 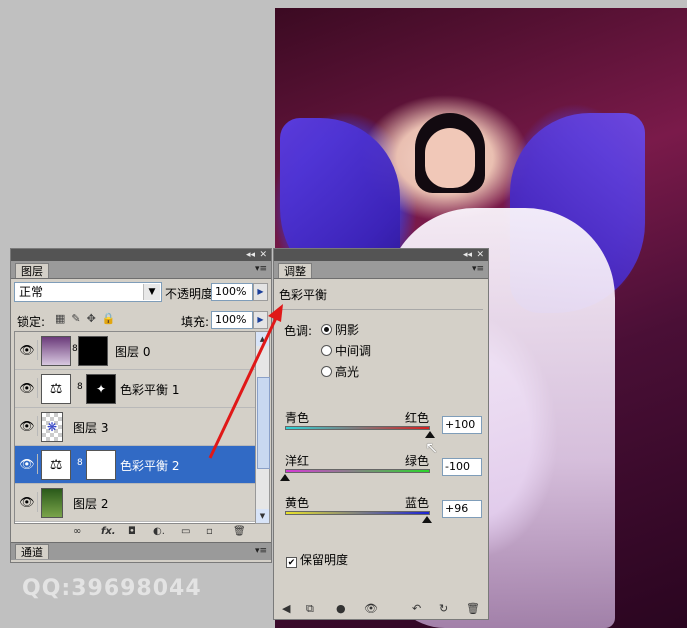 What do you see at coordinates (245, 381) in the screenshot?
I see `annotation-arrow` at bounding box center [245, 381].